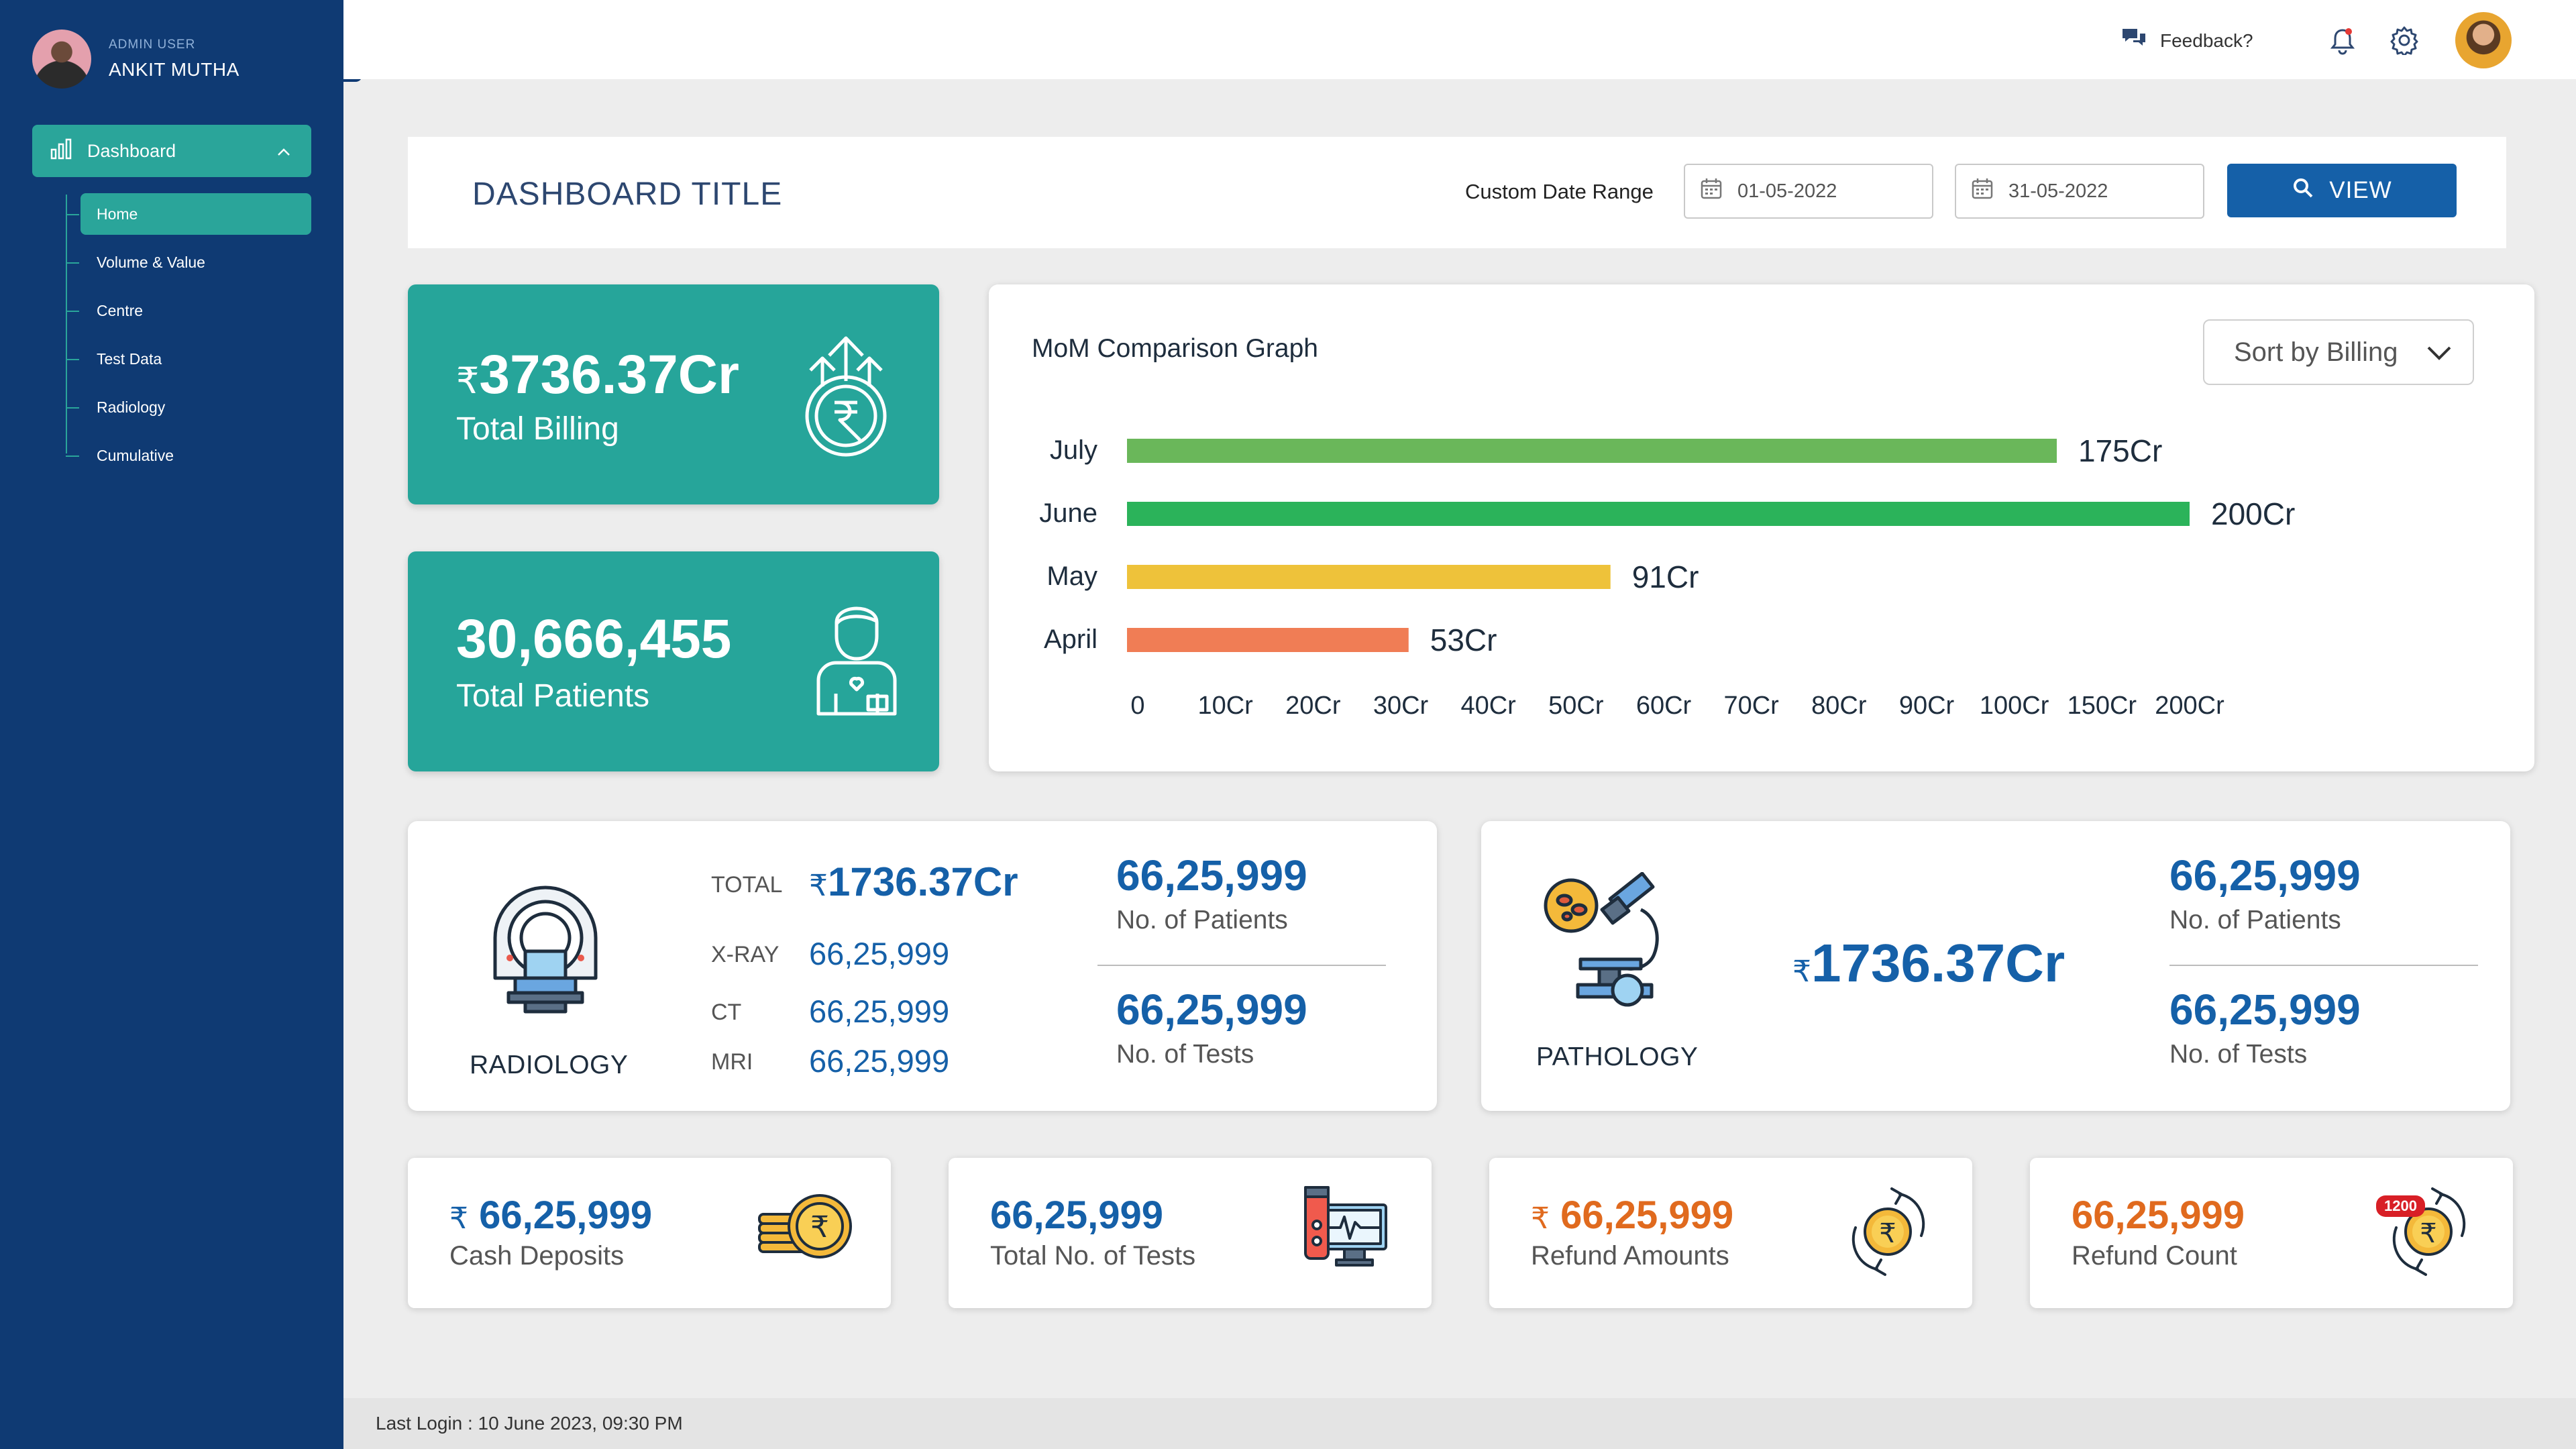 Image resolution: width=2576 pixels, height=1449 pixels. Describe the element at coordinates (856, 654) in the screenshot. I see `patient-icon` at that location.